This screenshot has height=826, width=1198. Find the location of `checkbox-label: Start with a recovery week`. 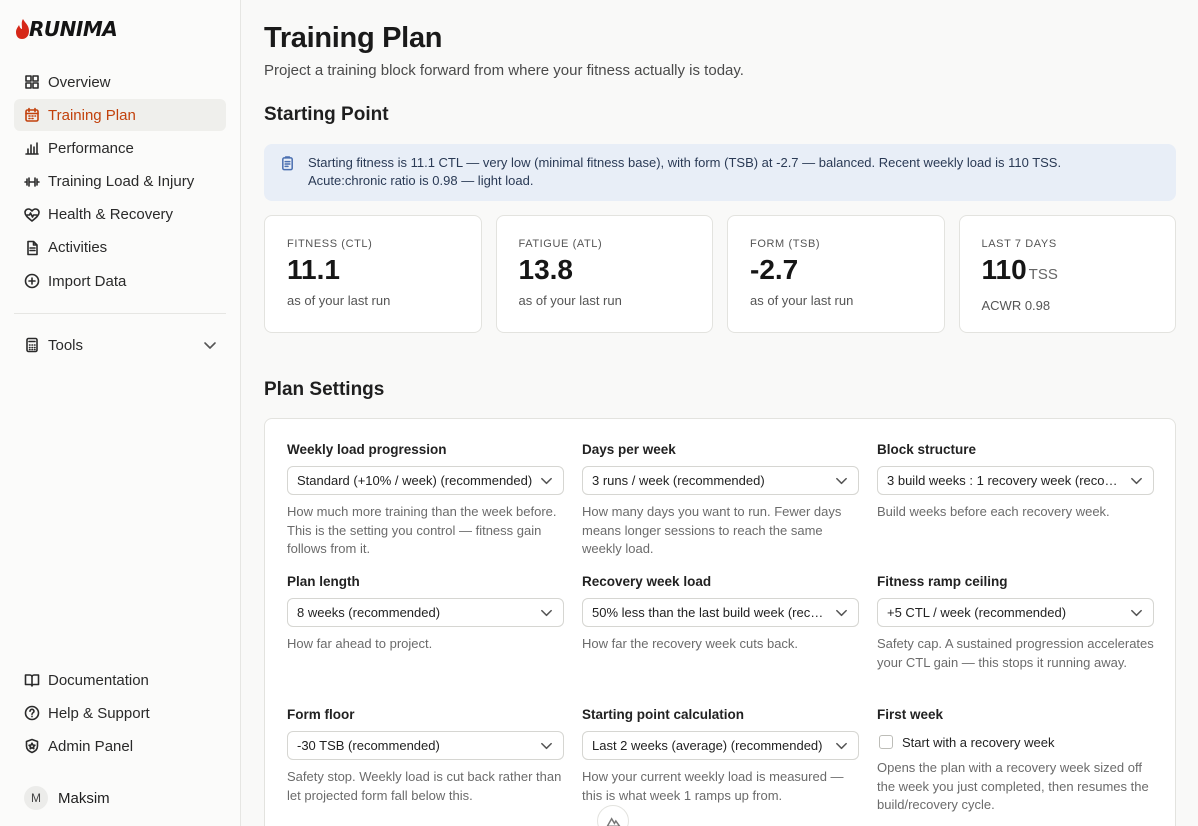

checkbox-label: Start with a recovery week is located at coordinates (978, 742).